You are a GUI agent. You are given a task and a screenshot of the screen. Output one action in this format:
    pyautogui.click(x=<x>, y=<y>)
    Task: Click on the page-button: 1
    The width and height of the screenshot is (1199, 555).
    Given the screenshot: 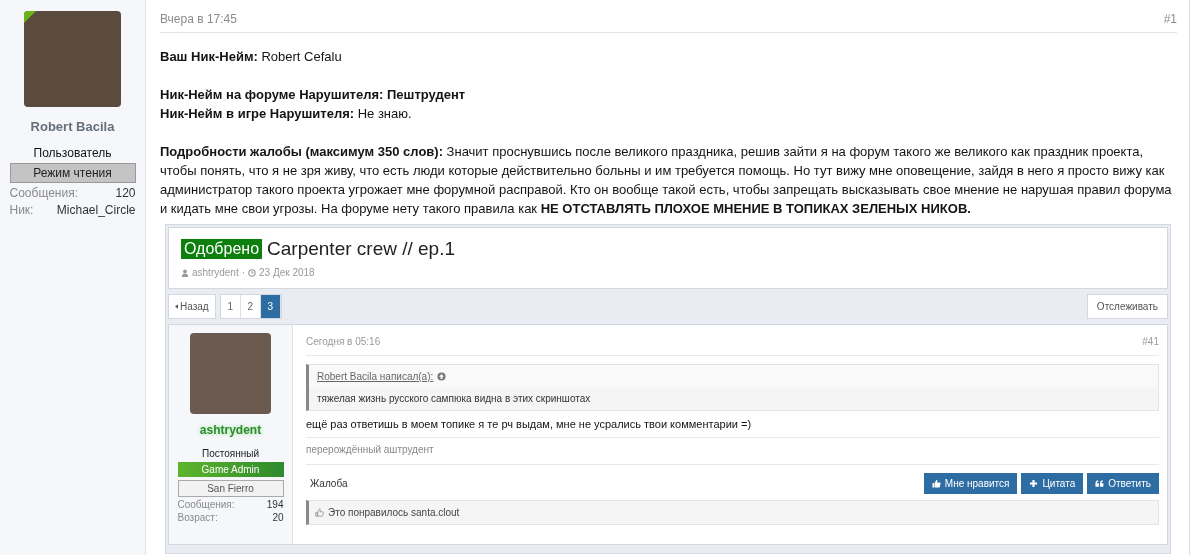 What is the action you would take?
    pyautogui.click(x=230, y=306)
    